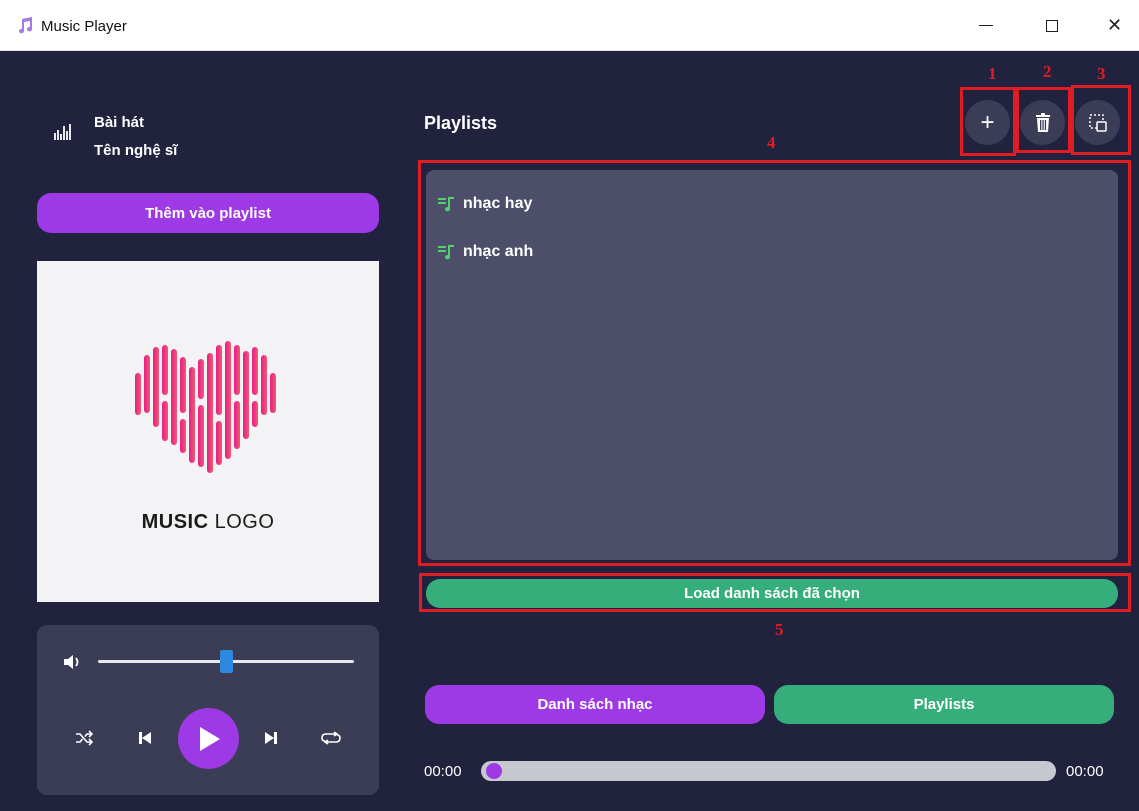 This screenshot has width=1139, height=811. I want to click on minimize-icon, so click(986, 25).